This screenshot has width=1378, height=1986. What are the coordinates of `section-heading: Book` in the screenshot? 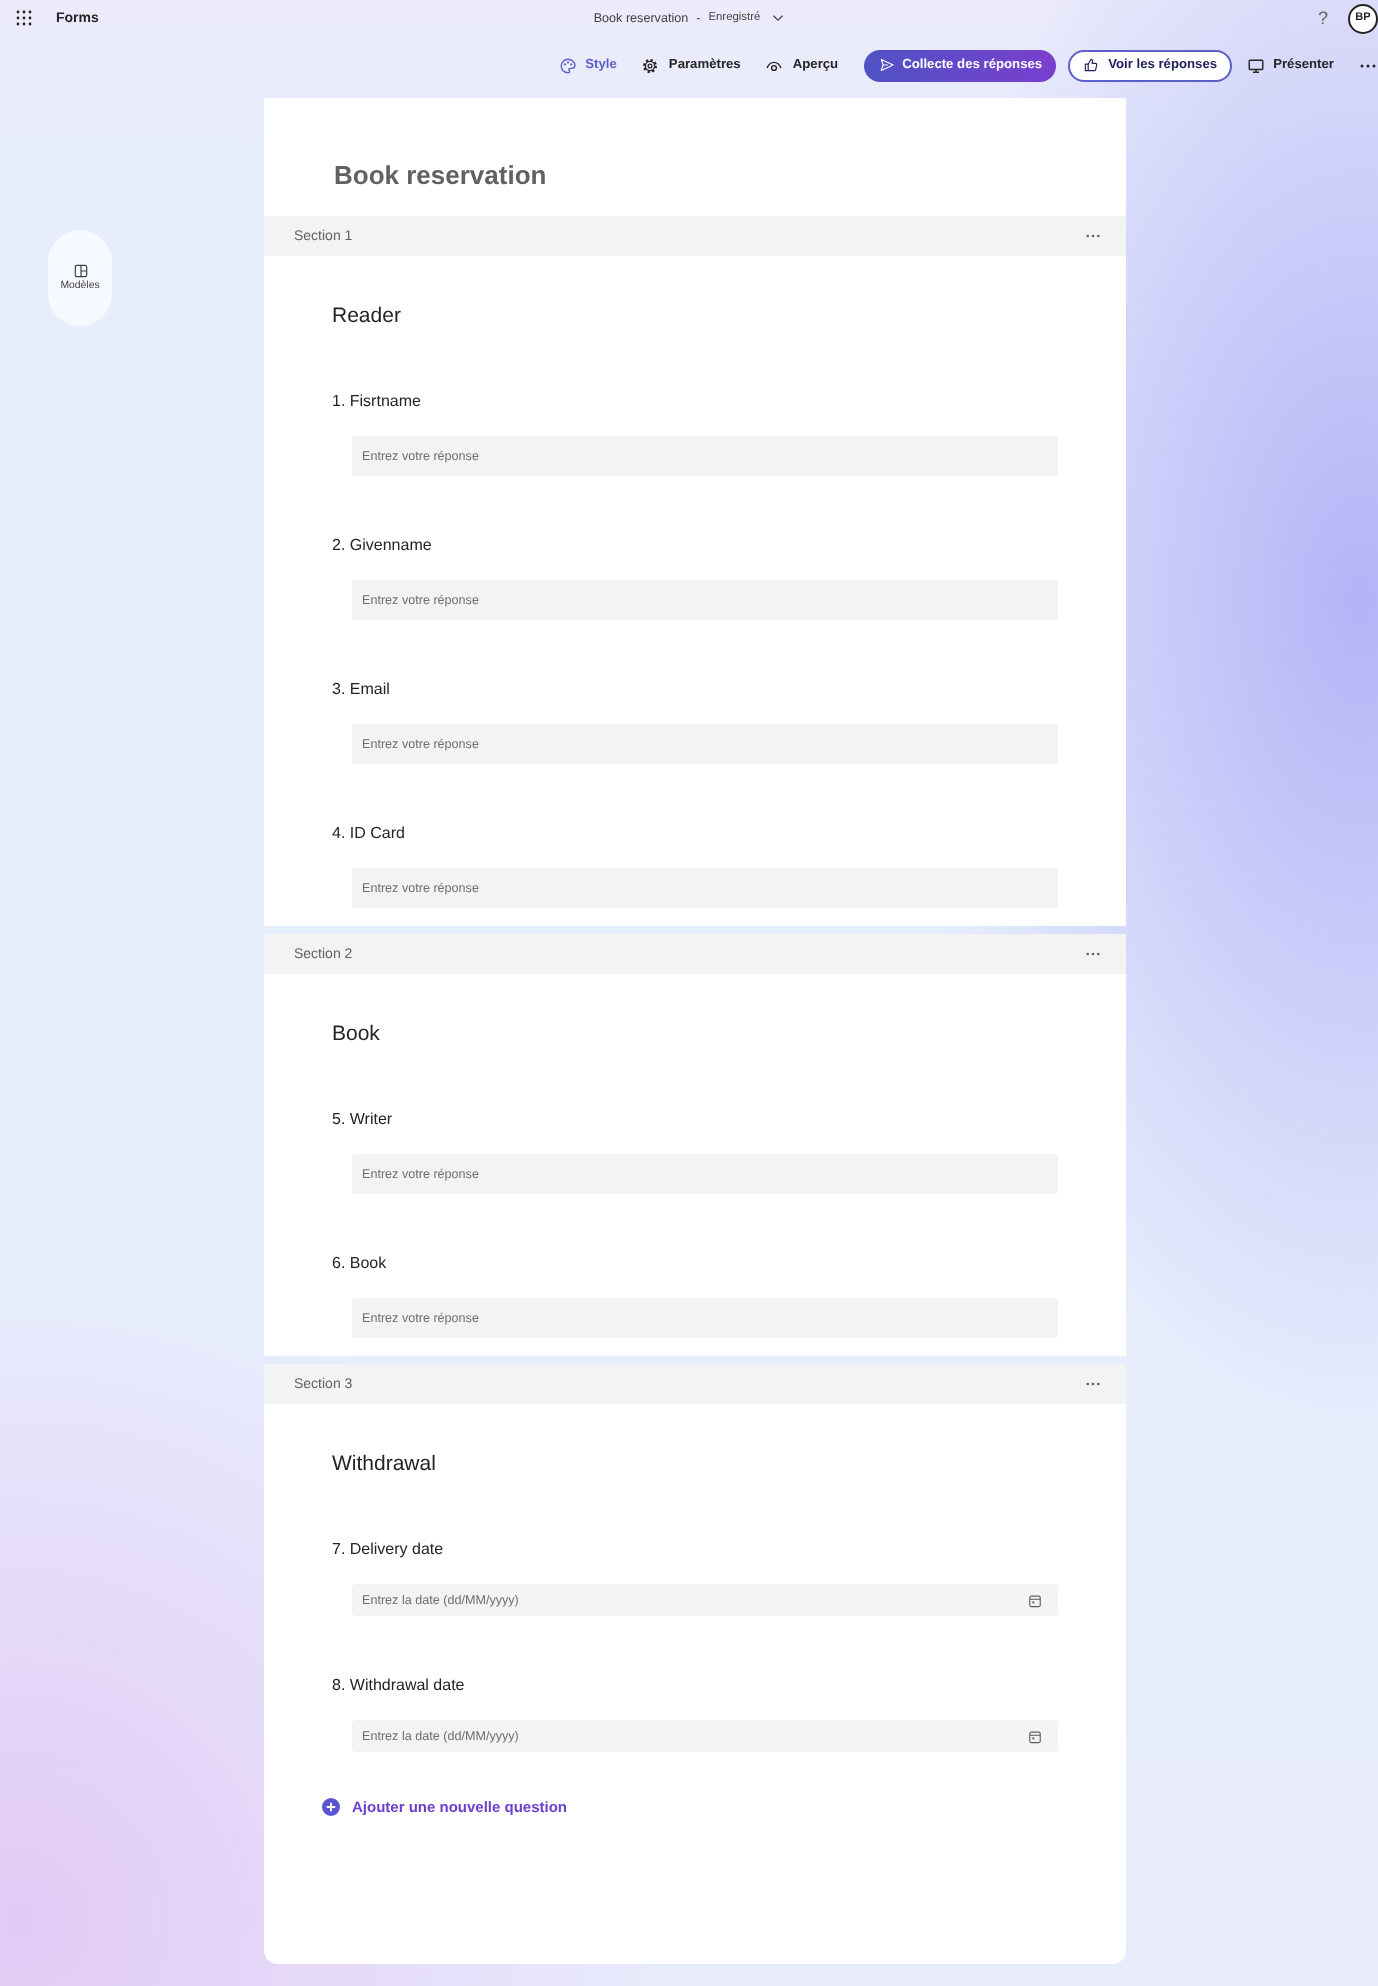 It's located at (356, 1034).